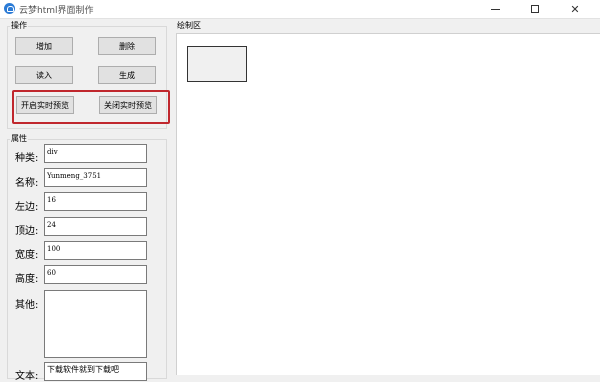 The height and width of the screenshot is (382, 600). Describe the element at coordinates (95, 274) in the screenshot. I see `height-input: 60` at that location.